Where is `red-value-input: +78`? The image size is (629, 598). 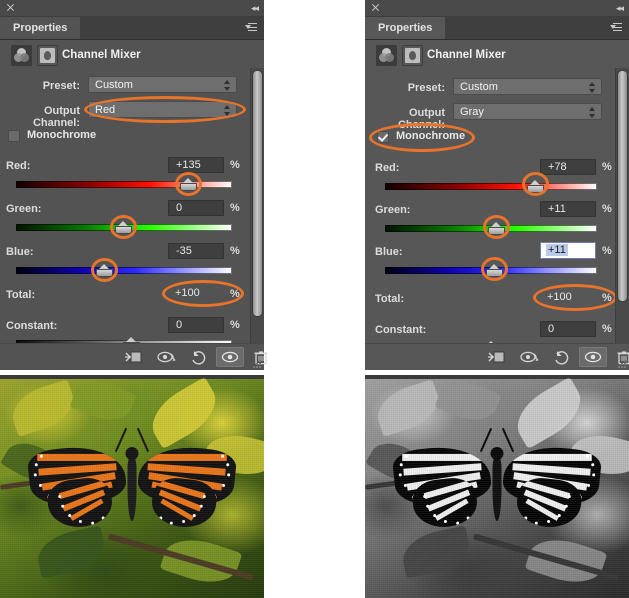
red-value-input: +78 is located at coordinates (568, 167).